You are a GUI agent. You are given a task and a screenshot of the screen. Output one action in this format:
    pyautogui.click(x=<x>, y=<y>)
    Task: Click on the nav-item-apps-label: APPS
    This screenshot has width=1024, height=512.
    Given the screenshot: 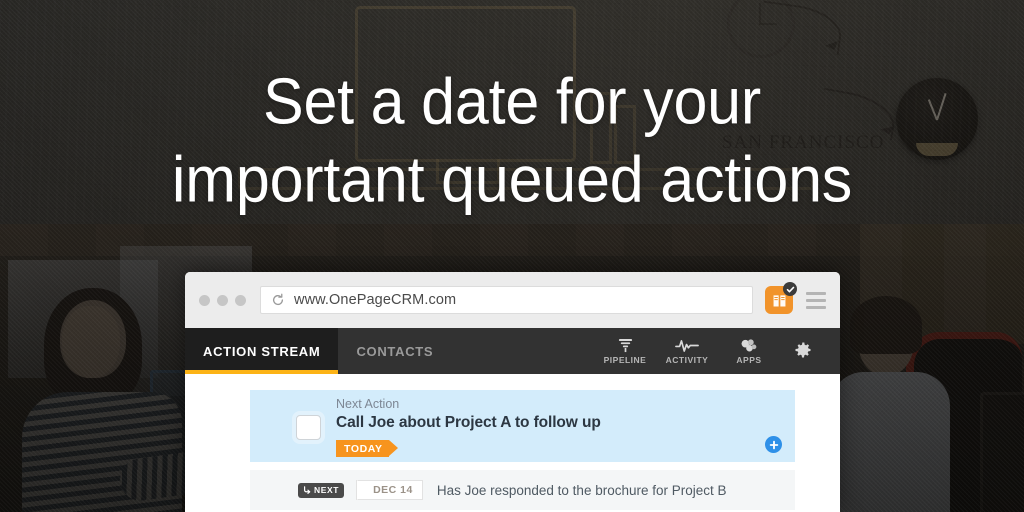 What is the action you would take?
    pyautogui.click(x=749, y=359)
    